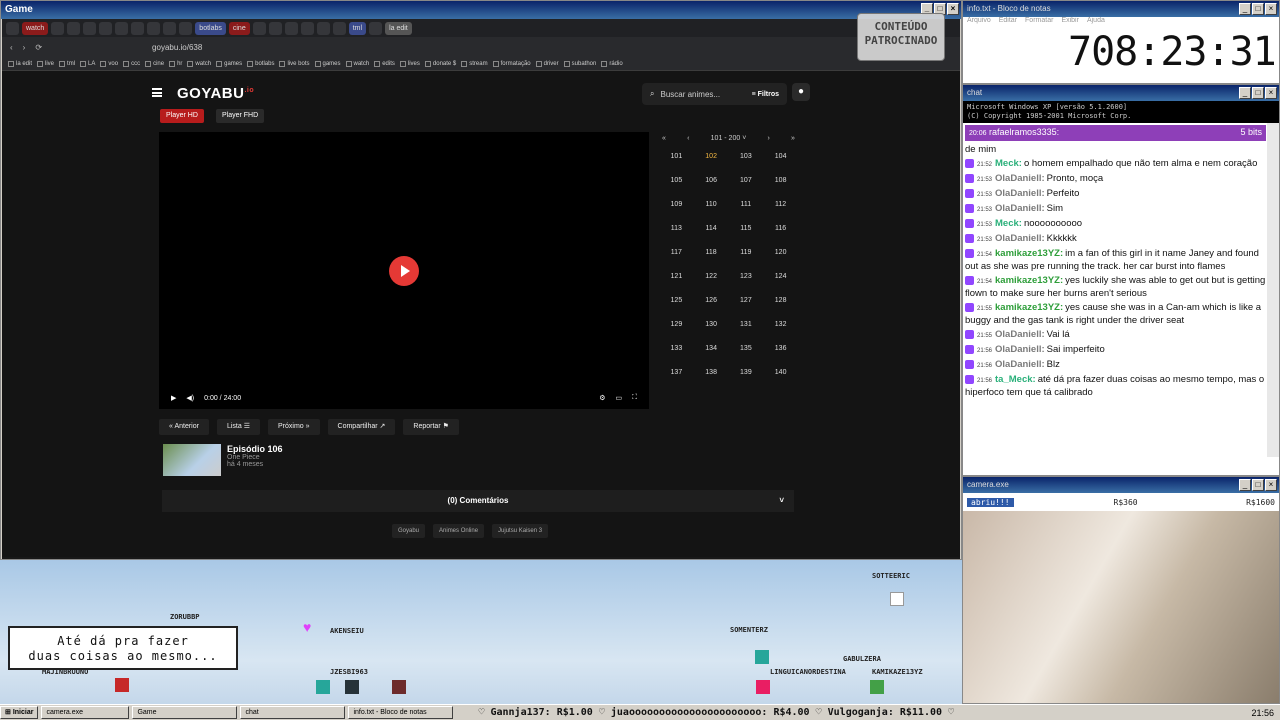 The image size is (1280, 720). Describe the element at coordinates (711, 300) in the screenshot. I see `episode-button: 126` at that location.